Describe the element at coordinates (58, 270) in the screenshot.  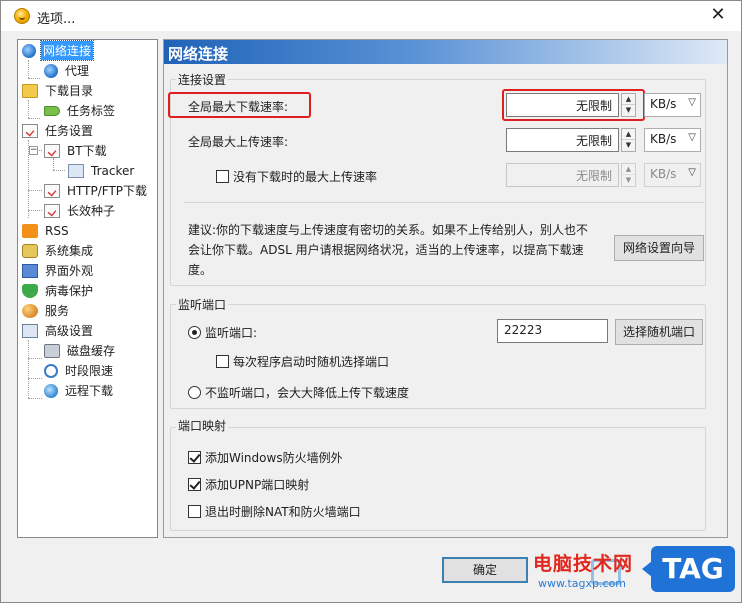
I see `tree-item-appearance: 界面外观` at that location.